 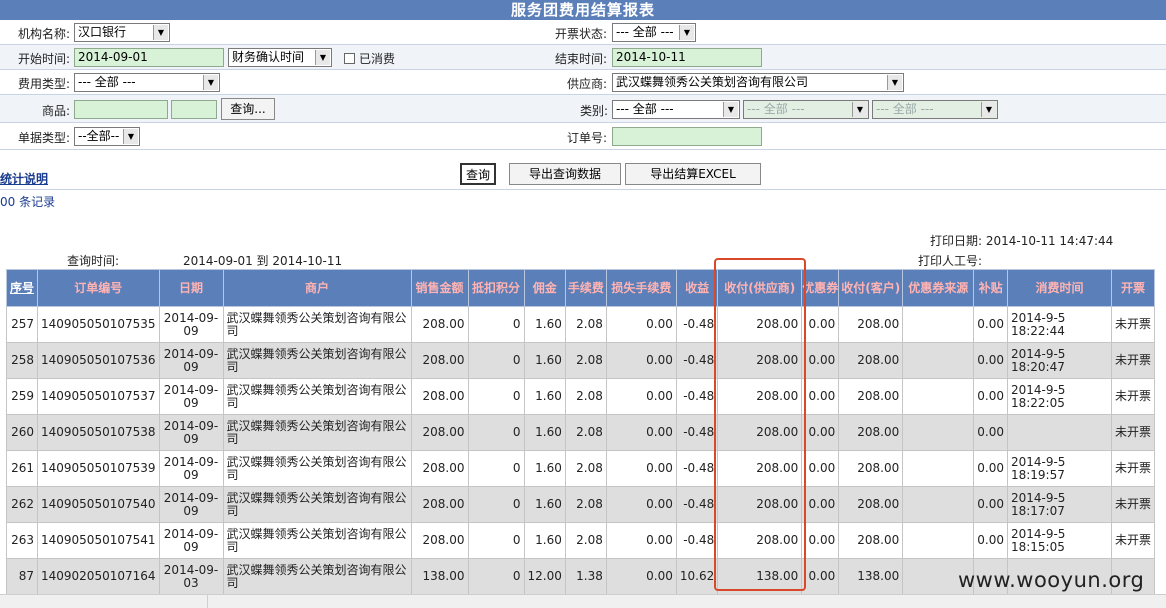 I want to click on col-header: 优惠券来源, so click(x=938, y=288).